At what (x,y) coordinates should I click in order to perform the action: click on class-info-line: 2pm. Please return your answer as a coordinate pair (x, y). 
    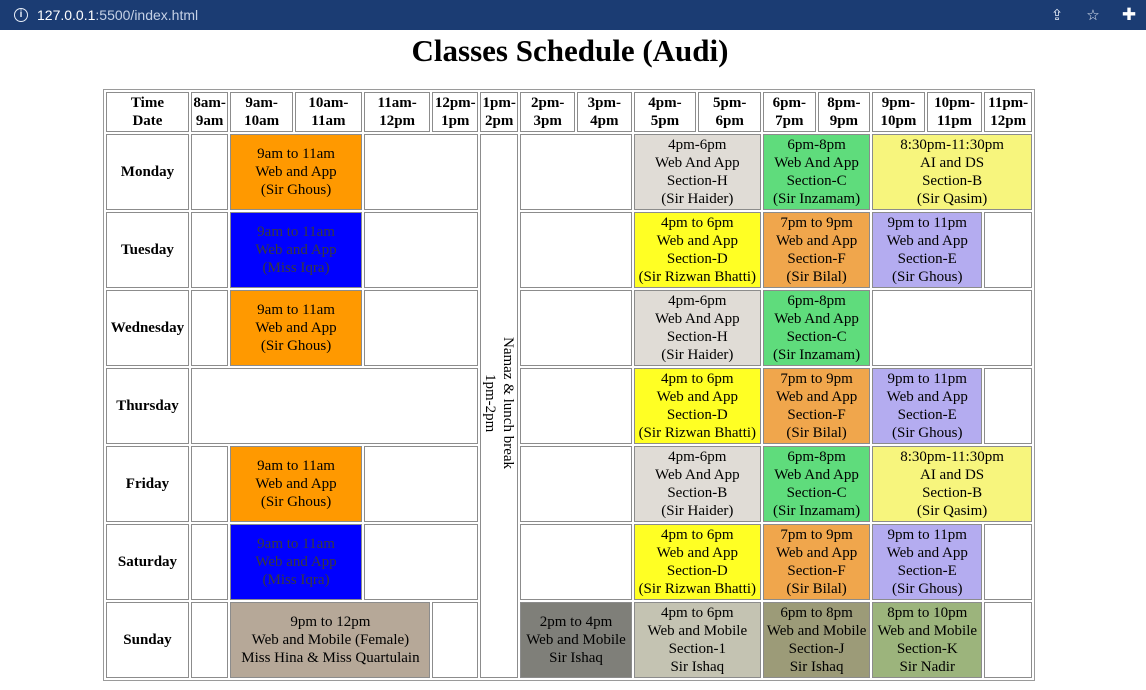
    Looking at the image, I should click on (499, 121).